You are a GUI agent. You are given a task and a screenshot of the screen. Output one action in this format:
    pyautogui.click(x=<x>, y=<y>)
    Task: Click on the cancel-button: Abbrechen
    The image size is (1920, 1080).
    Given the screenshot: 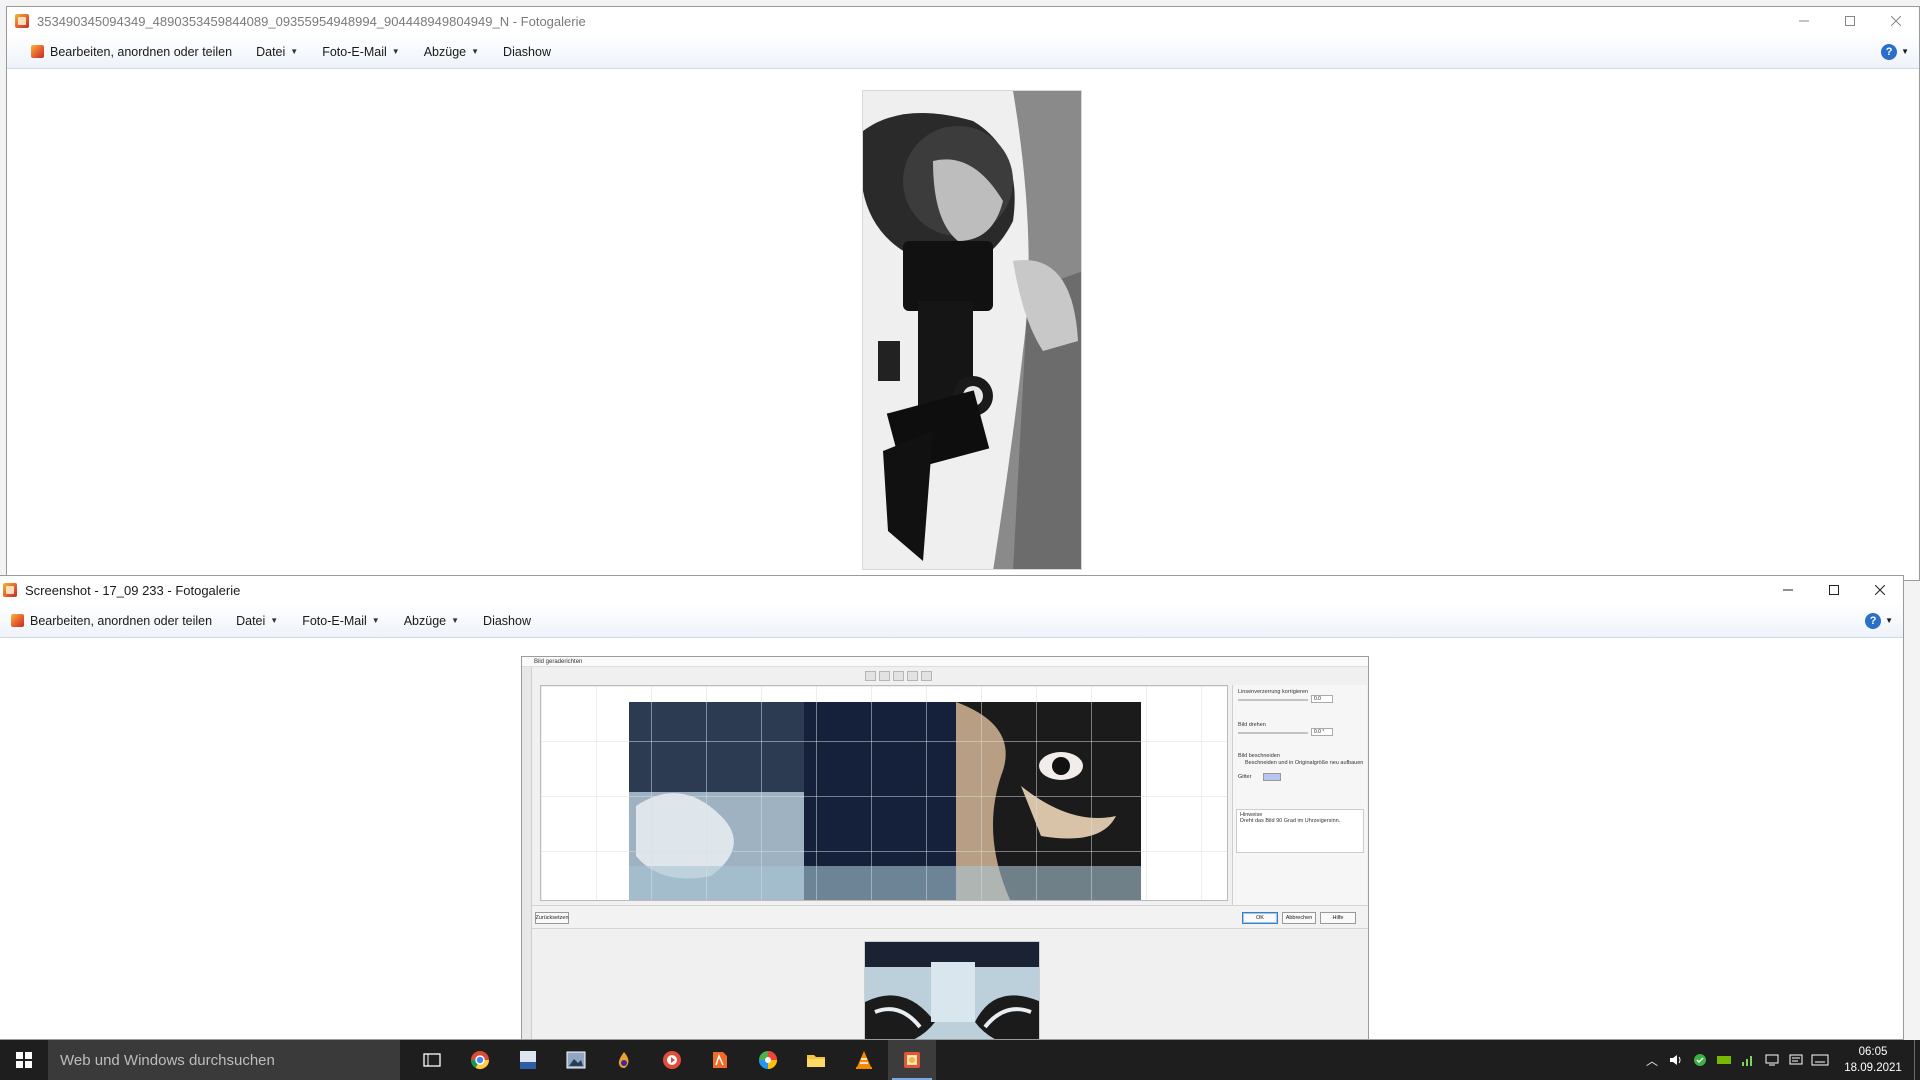 What is the action you would take?
    pyautogui.click(x=1299, y=918)
    